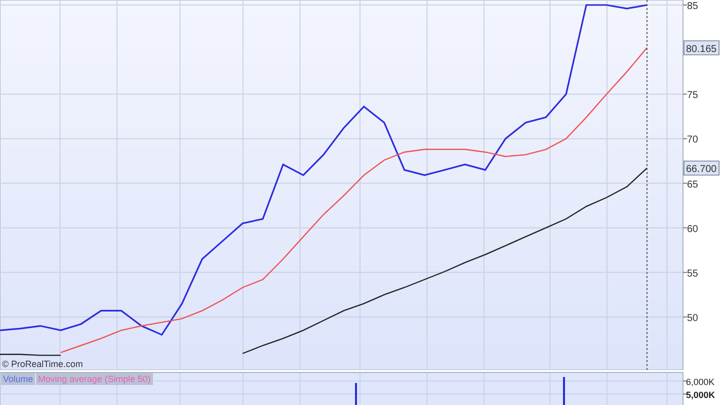 This screenshot has height=405, width=720. What do you see at coordinates (692, 274) in the screenshot?
I see `axis-tick-label: 55` at bounding box center [692, 274].